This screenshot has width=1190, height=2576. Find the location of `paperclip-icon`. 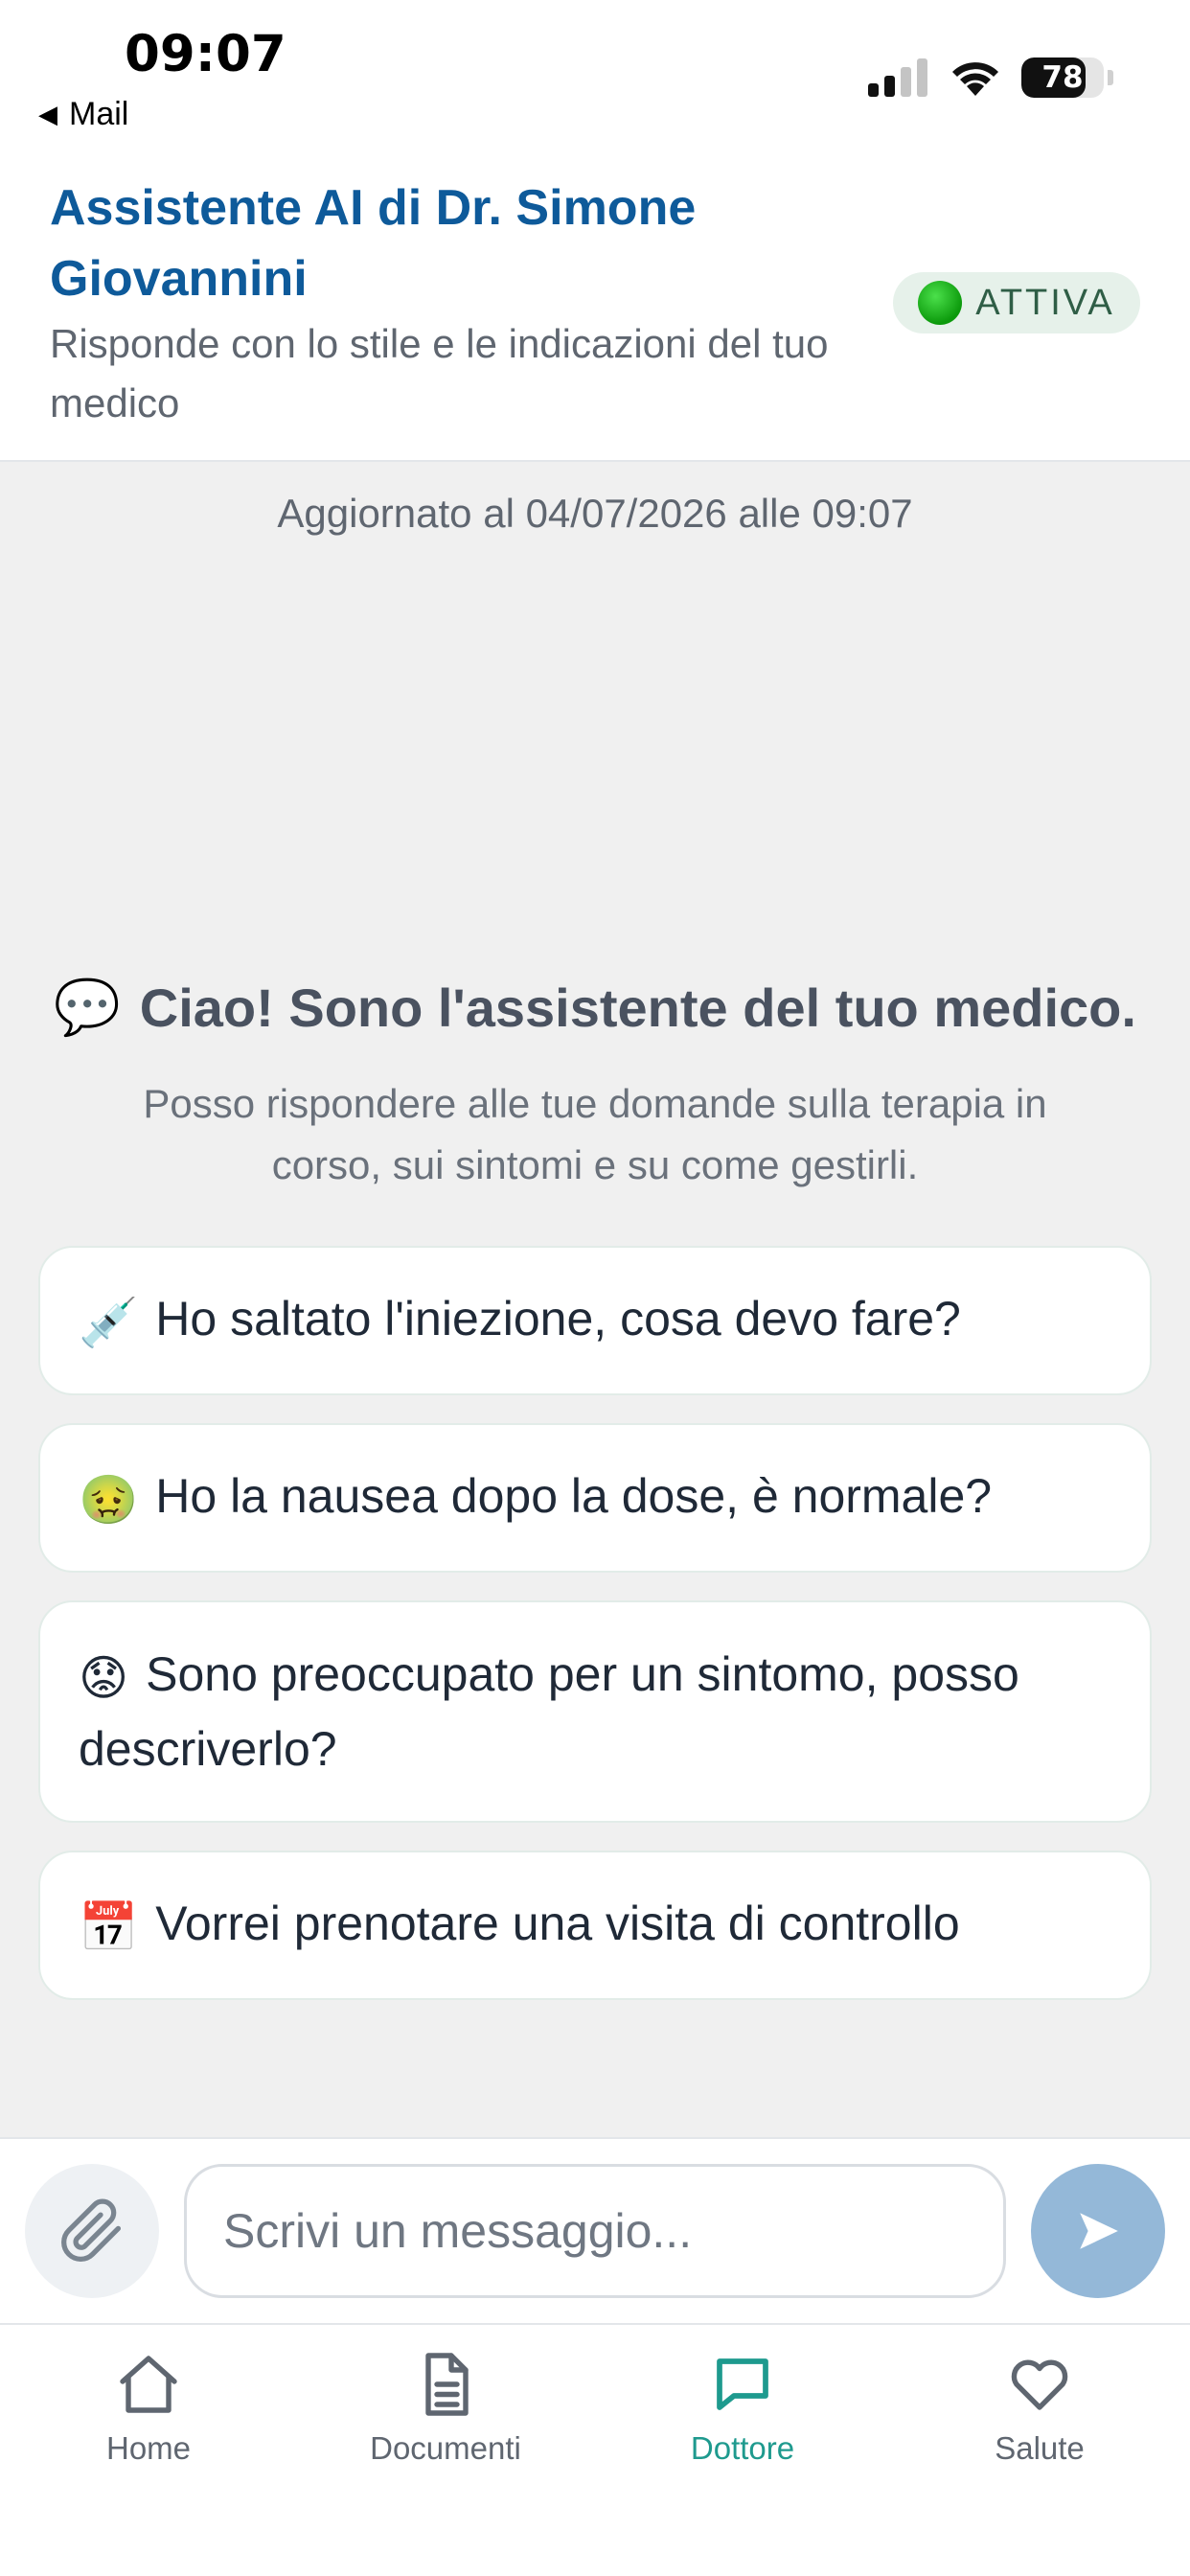

paperclip-icon is located at coordinates (91, 2230).